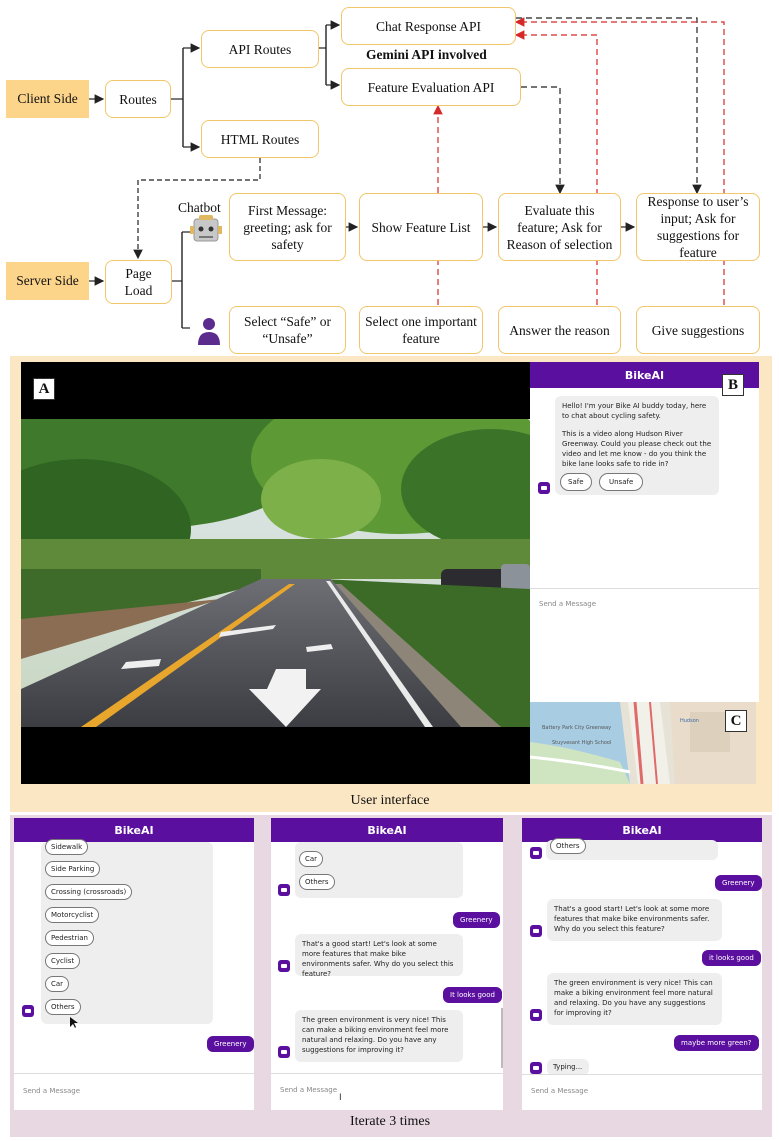  Describe the element at coordinates (28, 1011) in the screenshot. I see `iter1-bot-avatar-icon` at that location.